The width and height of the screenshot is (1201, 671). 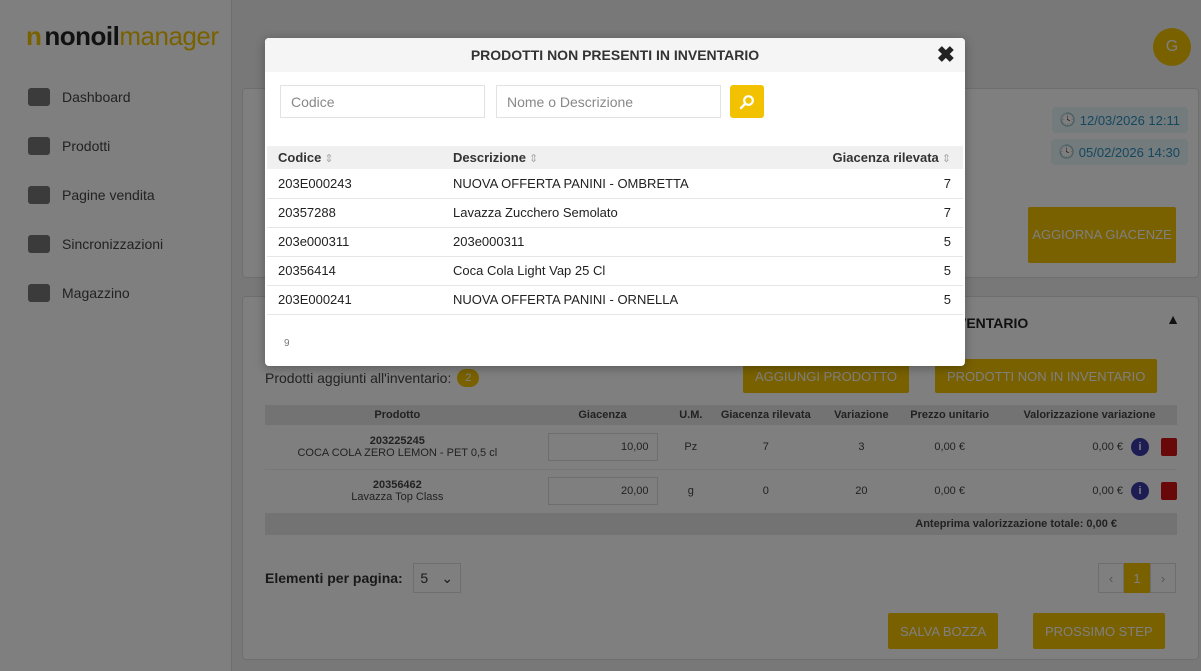 I want to click on descrizione-cell: Coca Cola Light Vap 25 Cl, so click(x=622, y=271).